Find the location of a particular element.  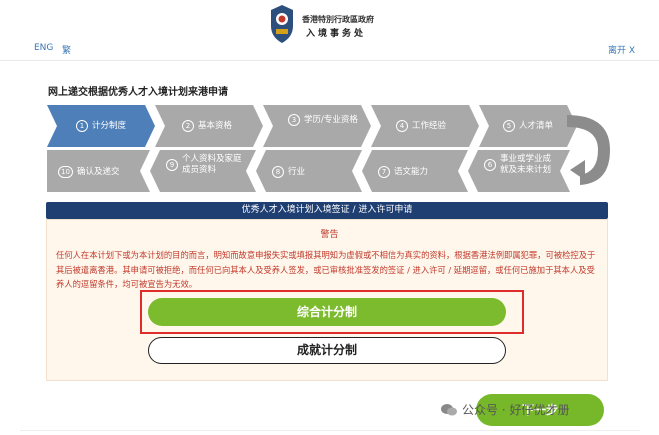

step-7: 7 语文能力 is located at coordinates (403, 172).